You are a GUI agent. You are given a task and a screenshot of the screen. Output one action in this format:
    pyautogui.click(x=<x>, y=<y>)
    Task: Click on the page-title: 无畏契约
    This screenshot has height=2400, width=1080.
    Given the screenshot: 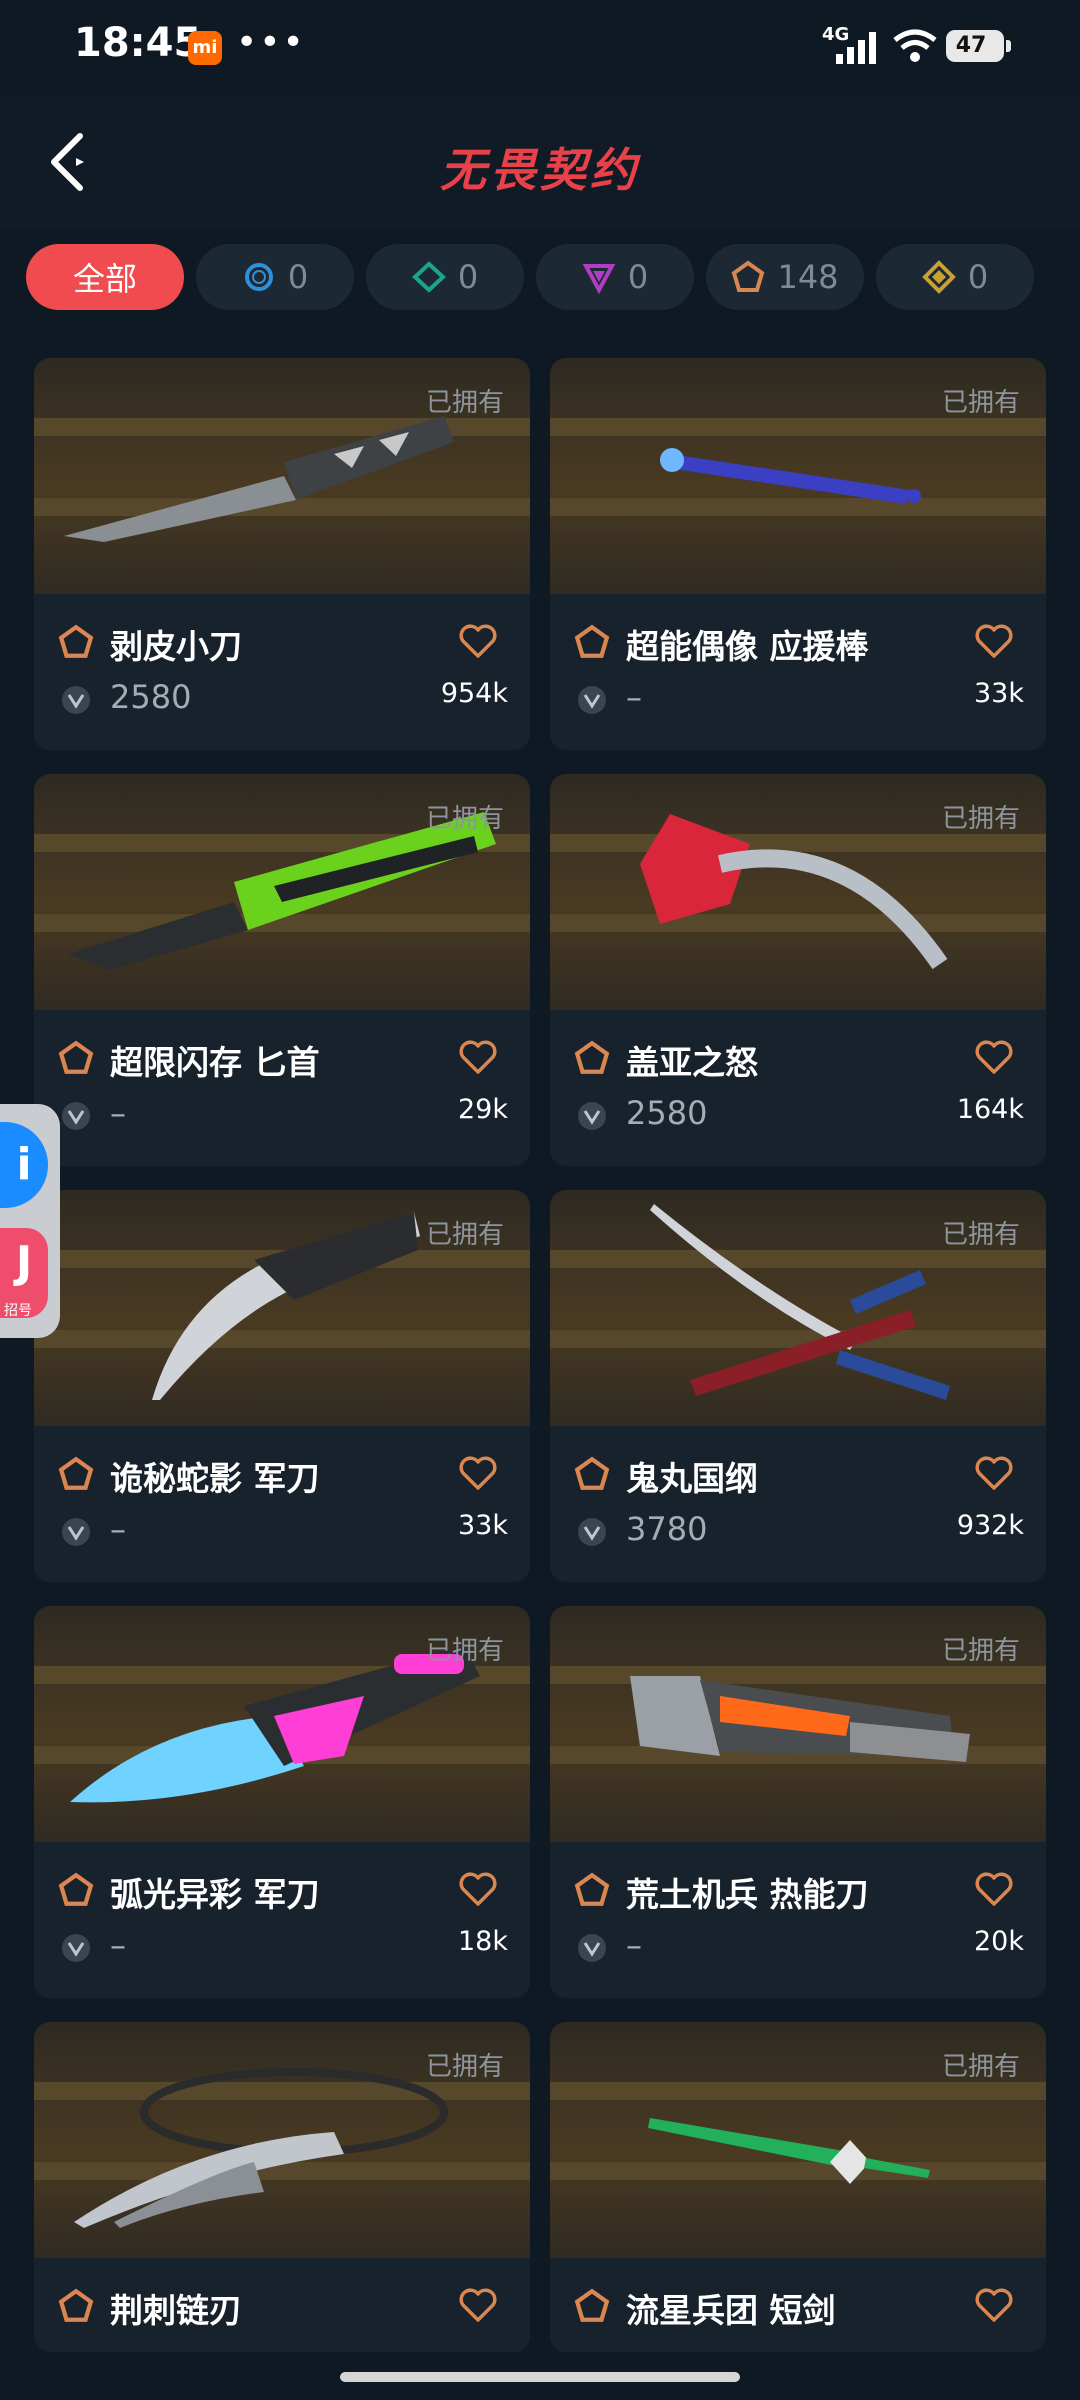 What is the action you would take?
    pyautogui.click(x=540, y=170)
    